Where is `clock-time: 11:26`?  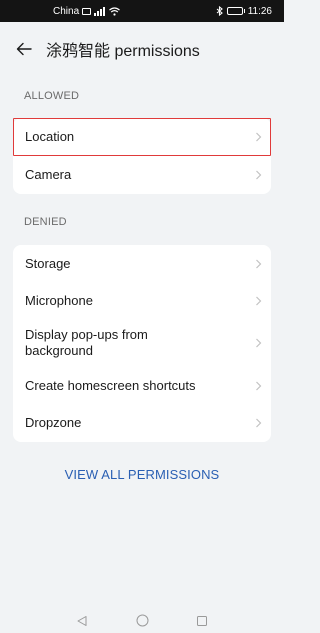
clock-time: 11:26 is located at coordinates (259, 11).